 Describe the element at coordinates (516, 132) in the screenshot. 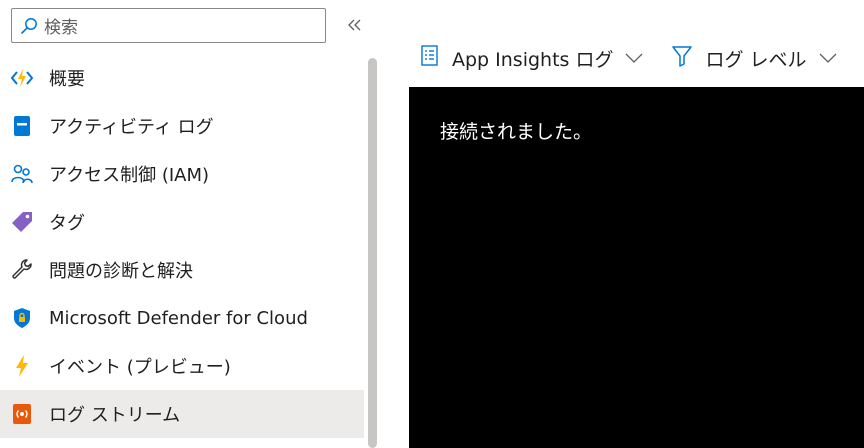

I see `console-line: 接続されました。` at that location.